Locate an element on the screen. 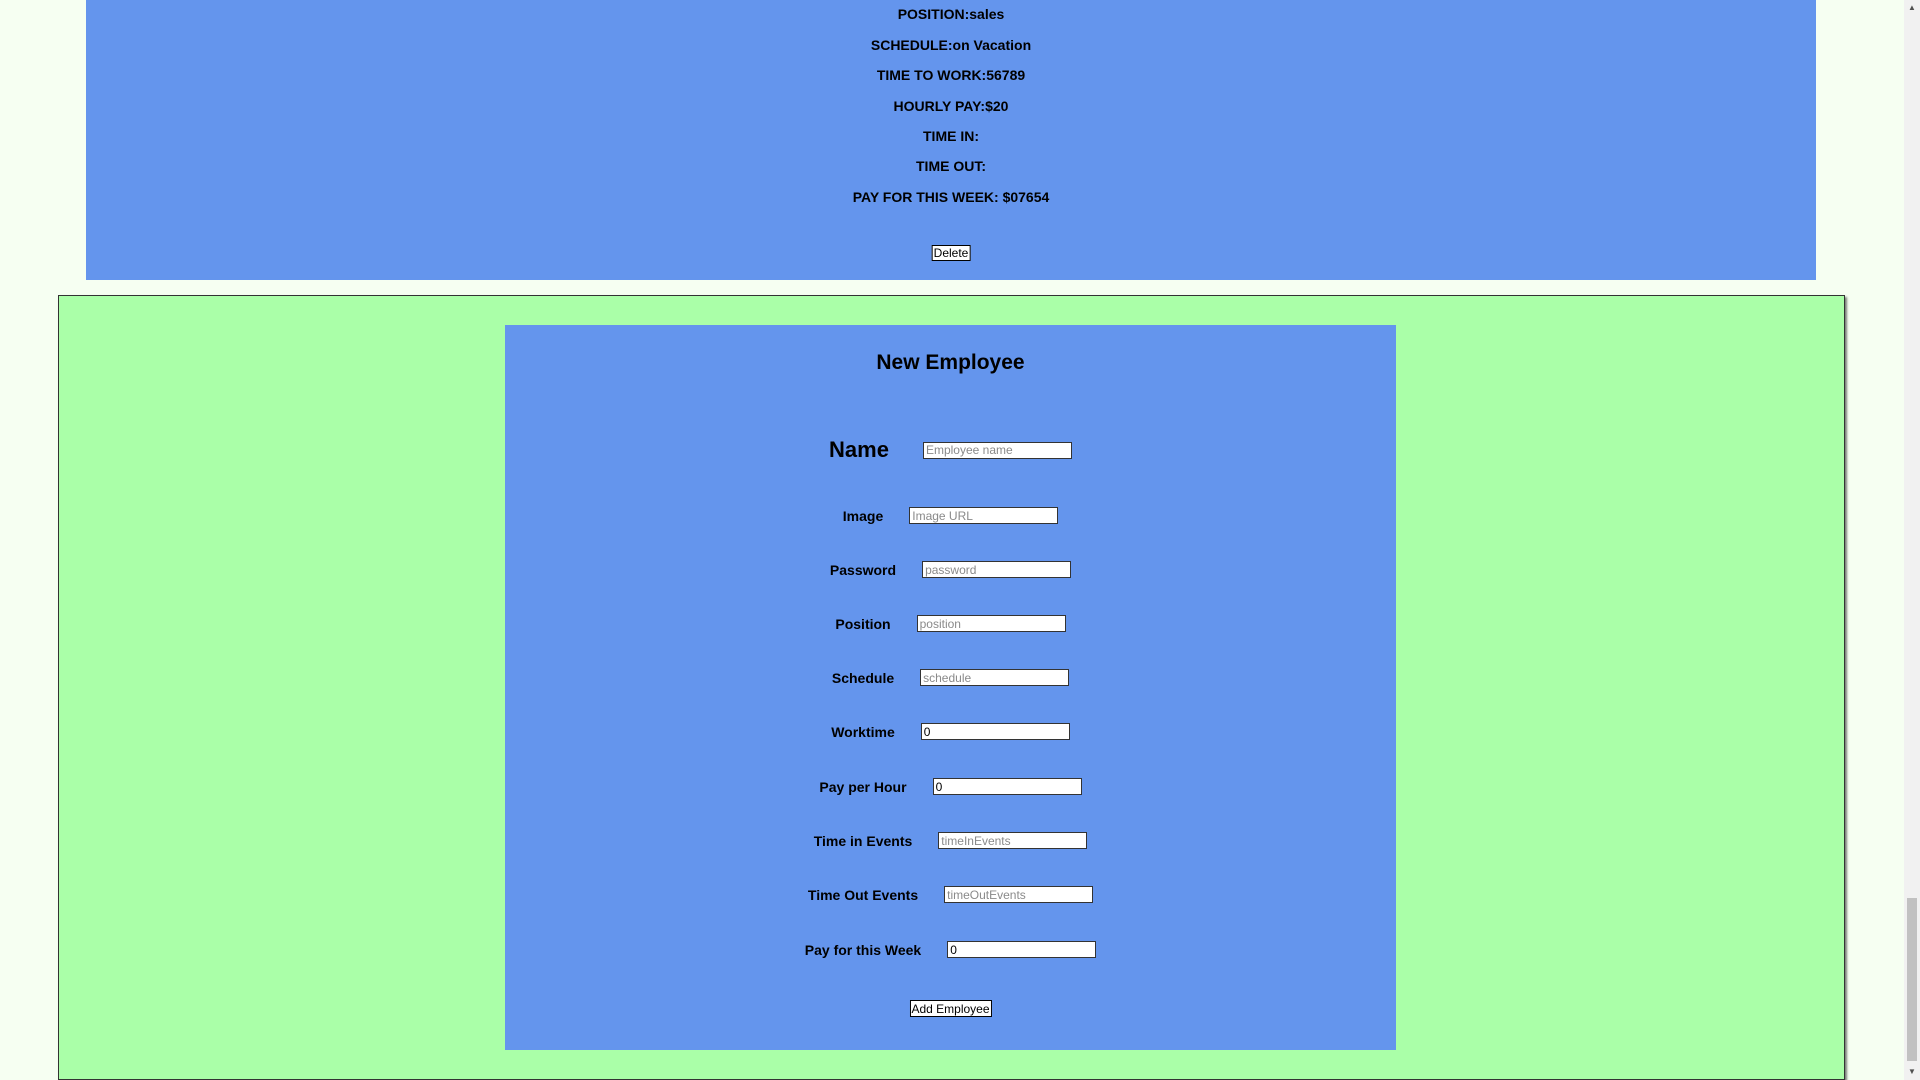 The height and width of the screenshot is (1080, 1920). form-row-password: Password is located at coordinates (950, 569).